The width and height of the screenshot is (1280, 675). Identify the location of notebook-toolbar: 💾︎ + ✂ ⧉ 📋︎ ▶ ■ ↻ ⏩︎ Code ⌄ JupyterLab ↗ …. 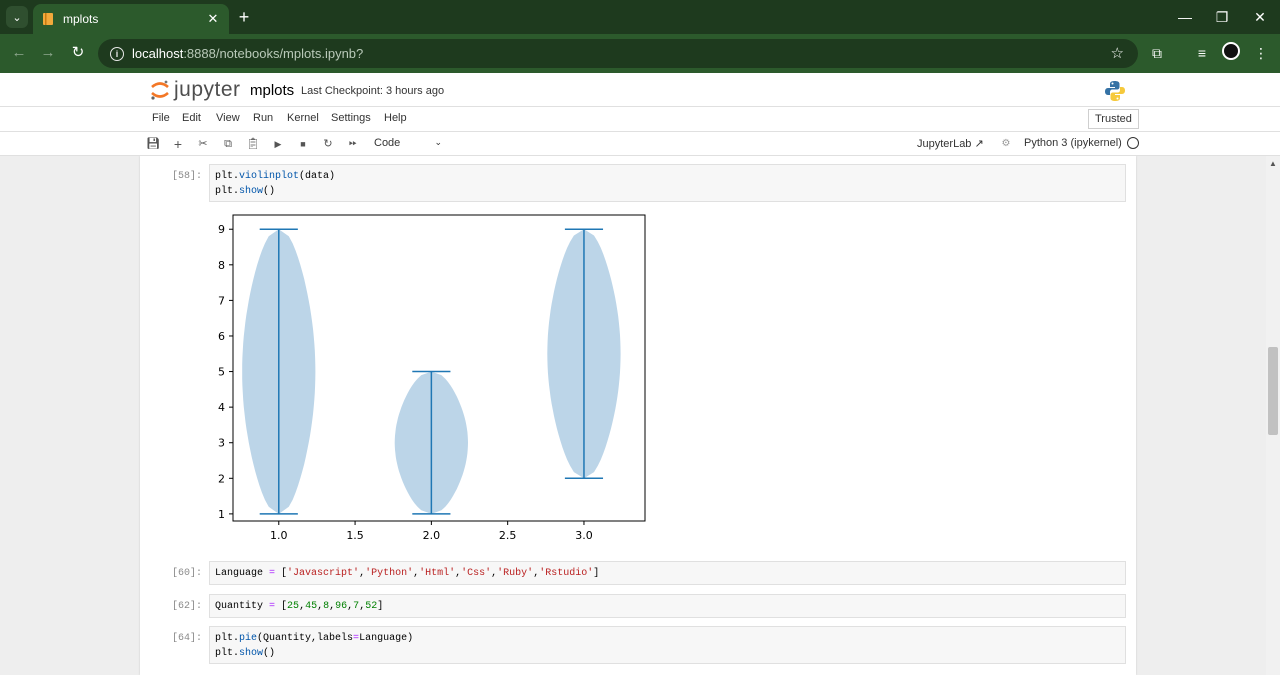
(640, 144).